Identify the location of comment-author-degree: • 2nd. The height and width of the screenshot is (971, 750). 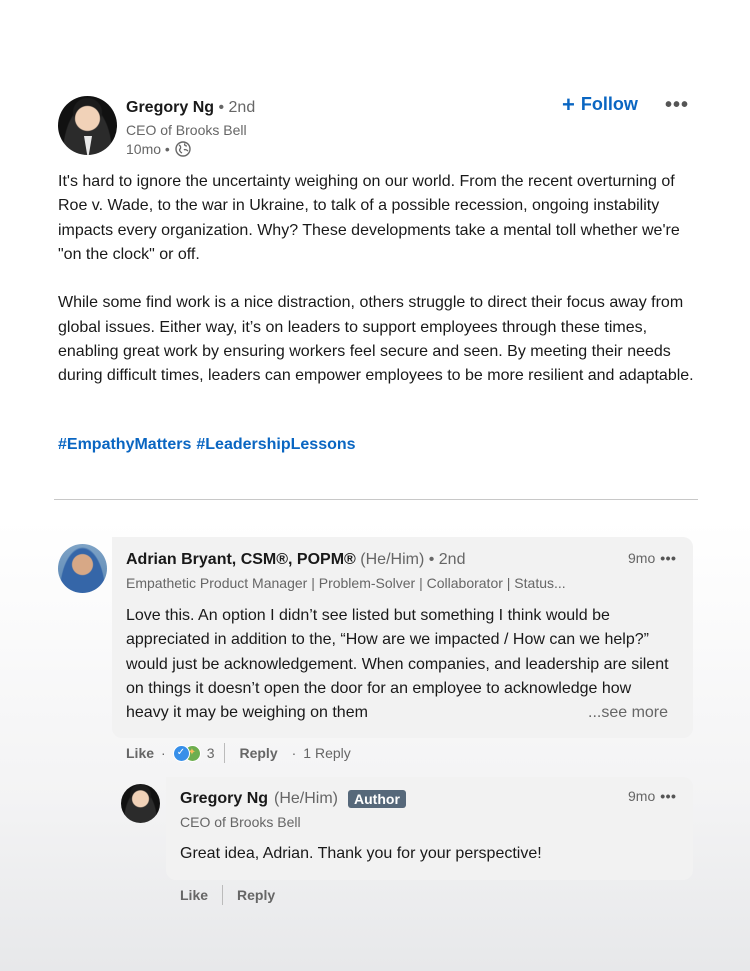
(447, 559).